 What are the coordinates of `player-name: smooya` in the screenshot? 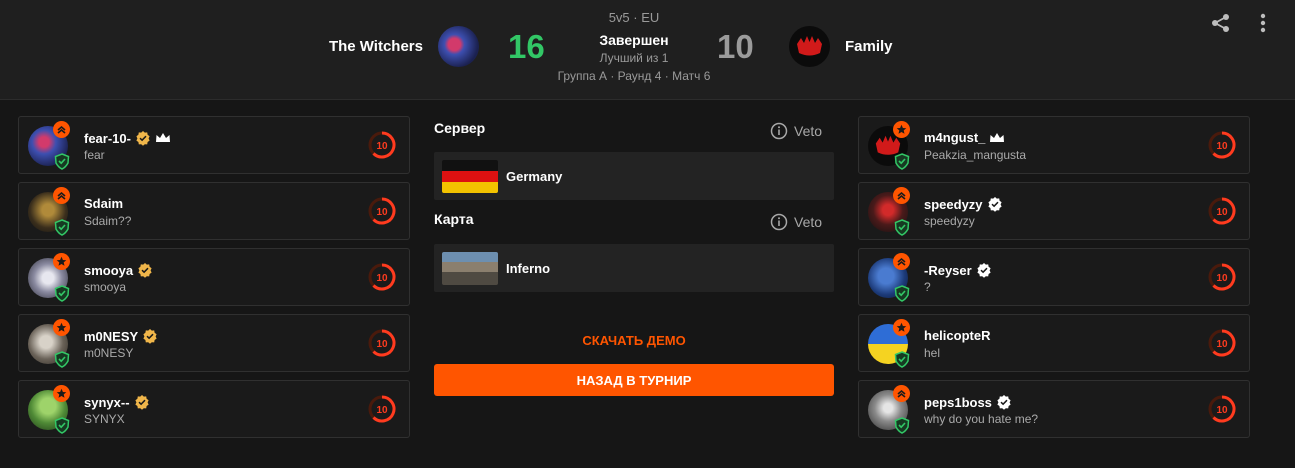 It's located at (118, 270).